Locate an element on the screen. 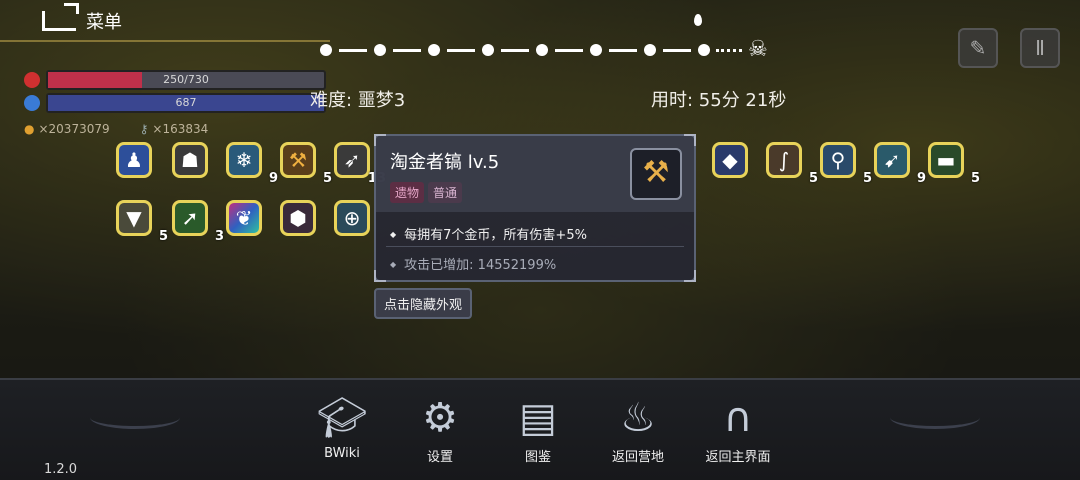  current-stage-marker is located at coordinates (698, 20).